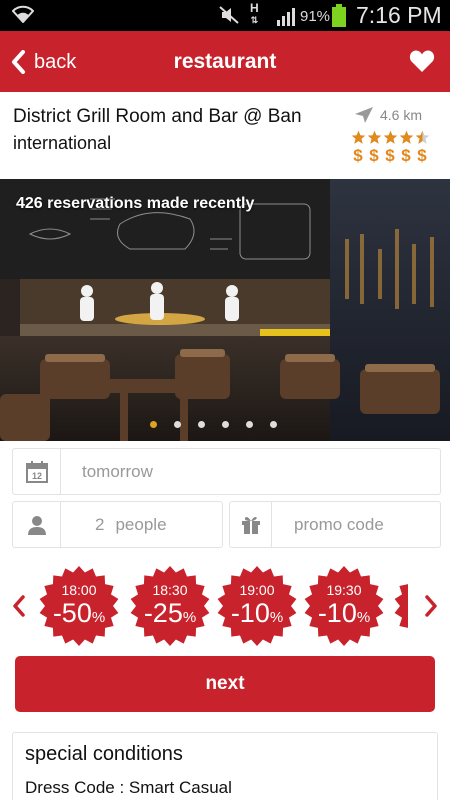 The width and height of the screenshot is (450, 800). What do you see at coordinates (128, 787) in the screenshot?
I see `dress-code-text: Dress Code : Smart Casual` at bounding box center [128, 787].